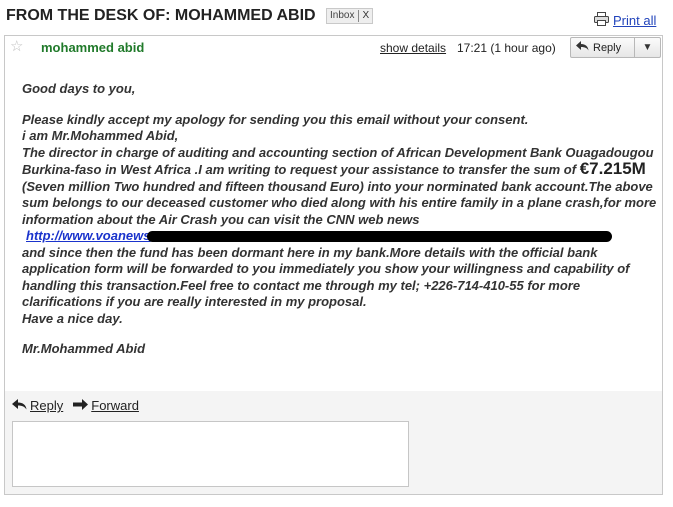 Image resolution: width=673 pixels, height=507 pixels. I want to click on reply-button-label: Reply, so click(607, 47).